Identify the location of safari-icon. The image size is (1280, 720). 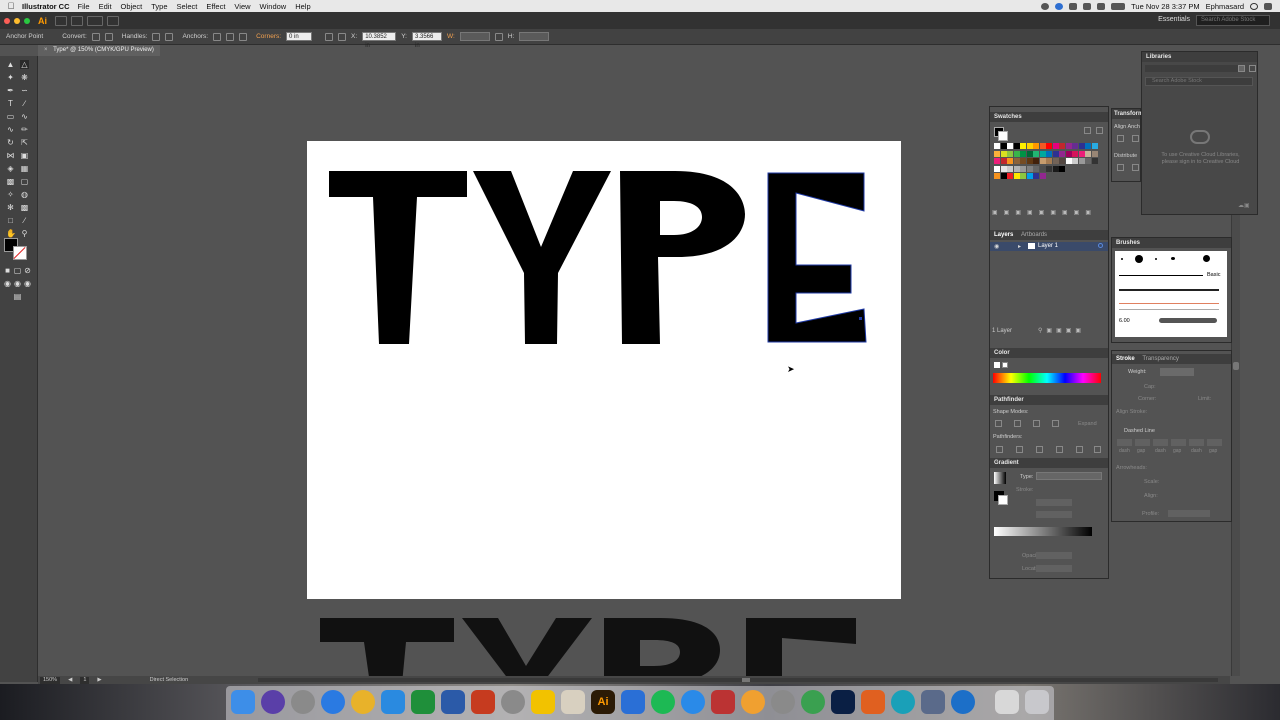
(333, 702).